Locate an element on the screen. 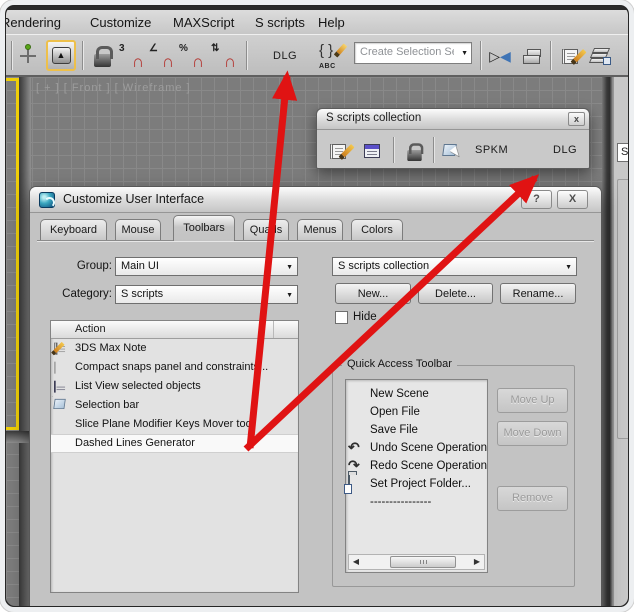 This screenshot has width=634, height=612. angle-snap-toggle: ∠ ∩ is located at coordinates (162, 56).